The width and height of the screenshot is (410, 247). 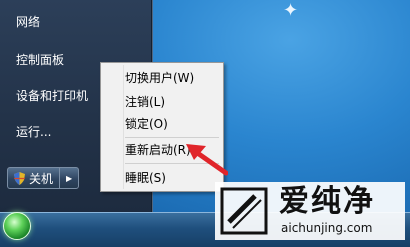 I want to click on menu-item-switch-user: 切换用户(W), so click(x=159, y=78).